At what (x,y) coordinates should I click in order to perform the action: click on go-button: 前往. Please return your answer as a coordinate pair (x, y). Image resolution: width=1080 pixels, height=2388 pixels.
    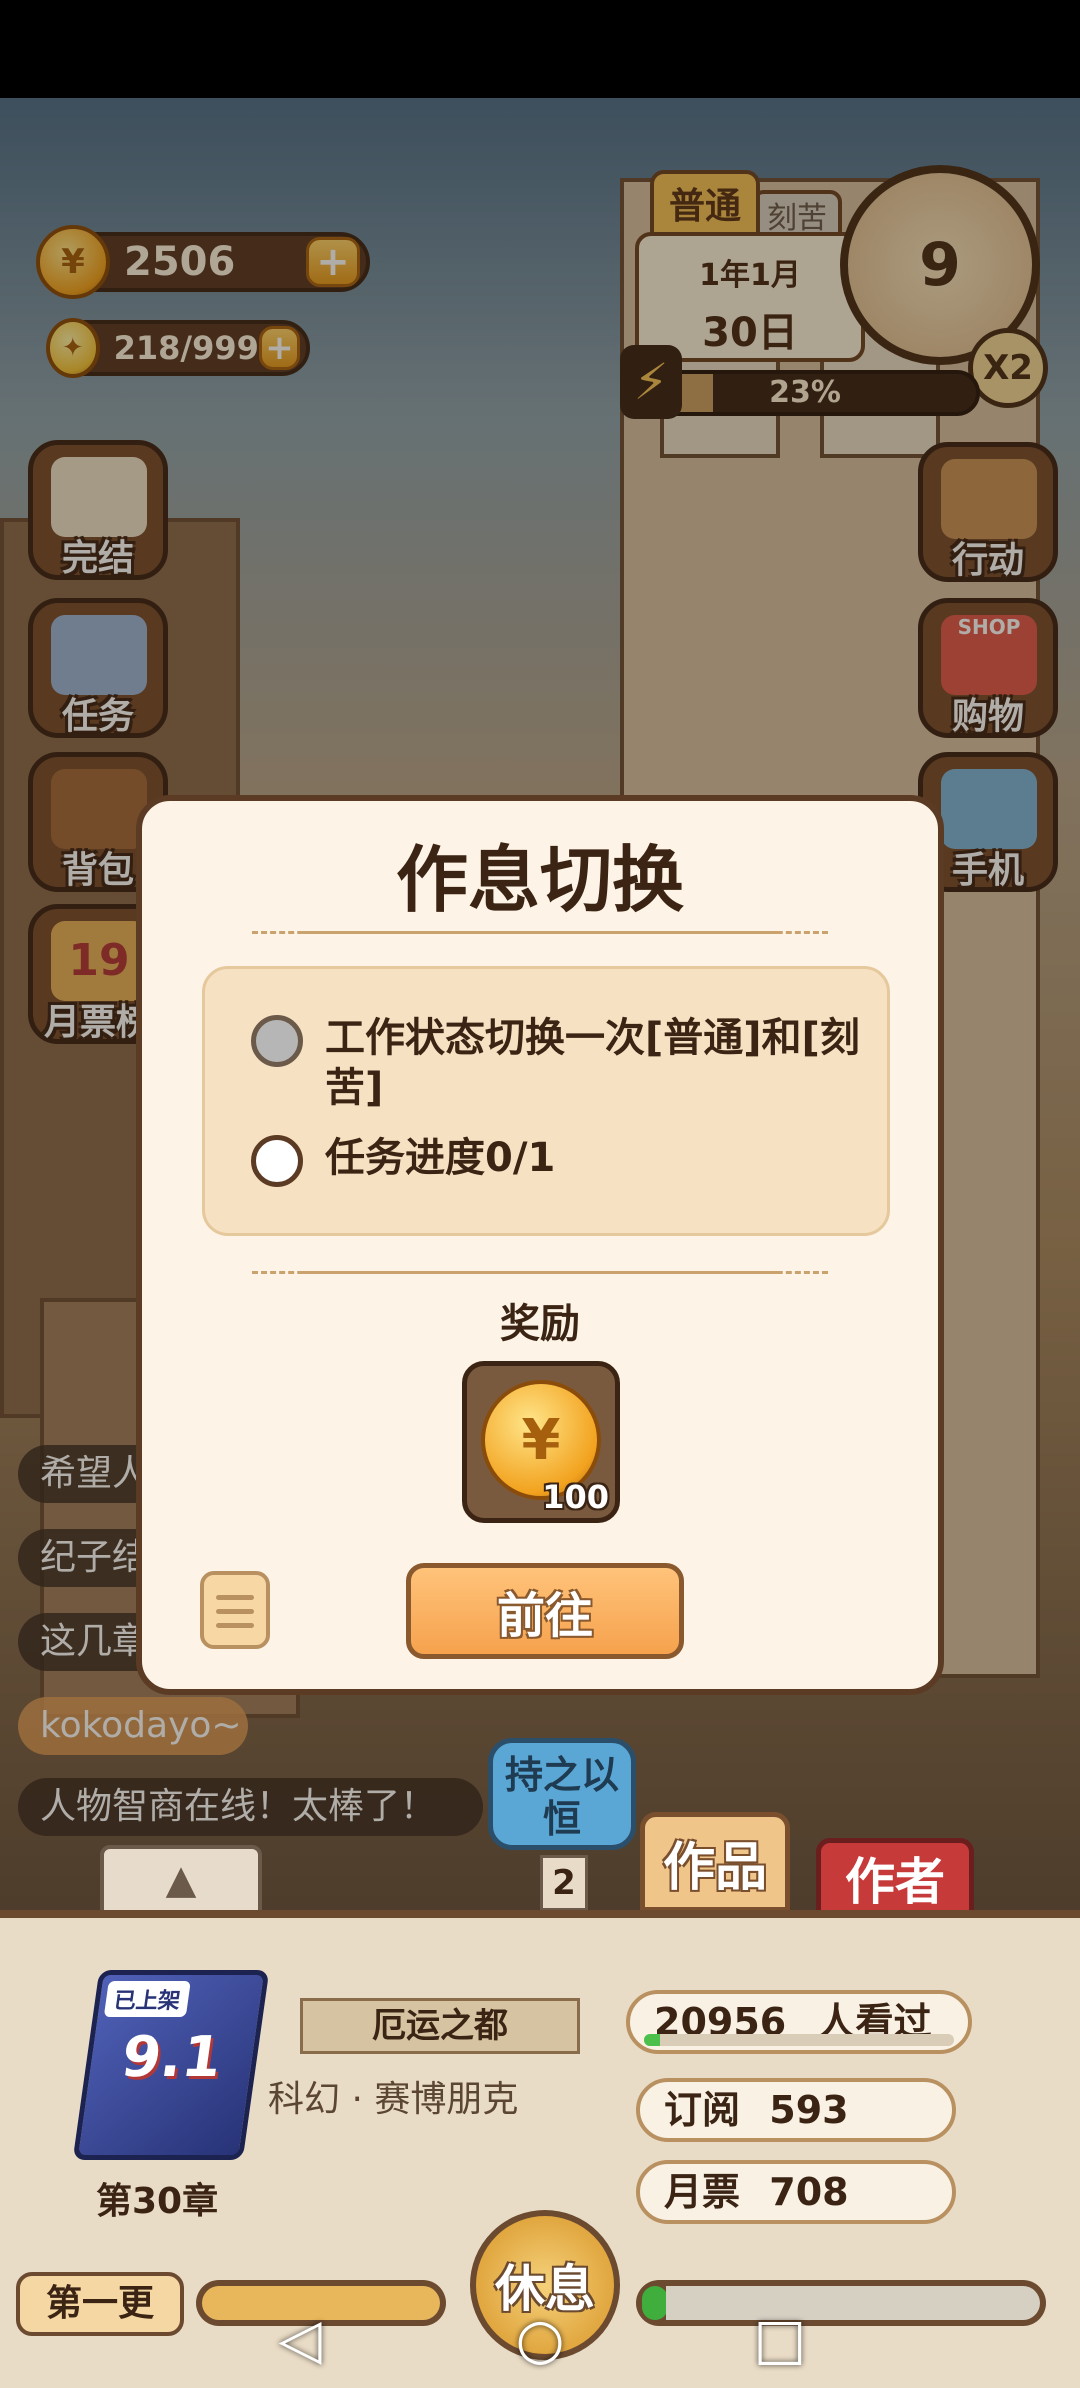
    Looking at the image, I should click on (545, 1611).